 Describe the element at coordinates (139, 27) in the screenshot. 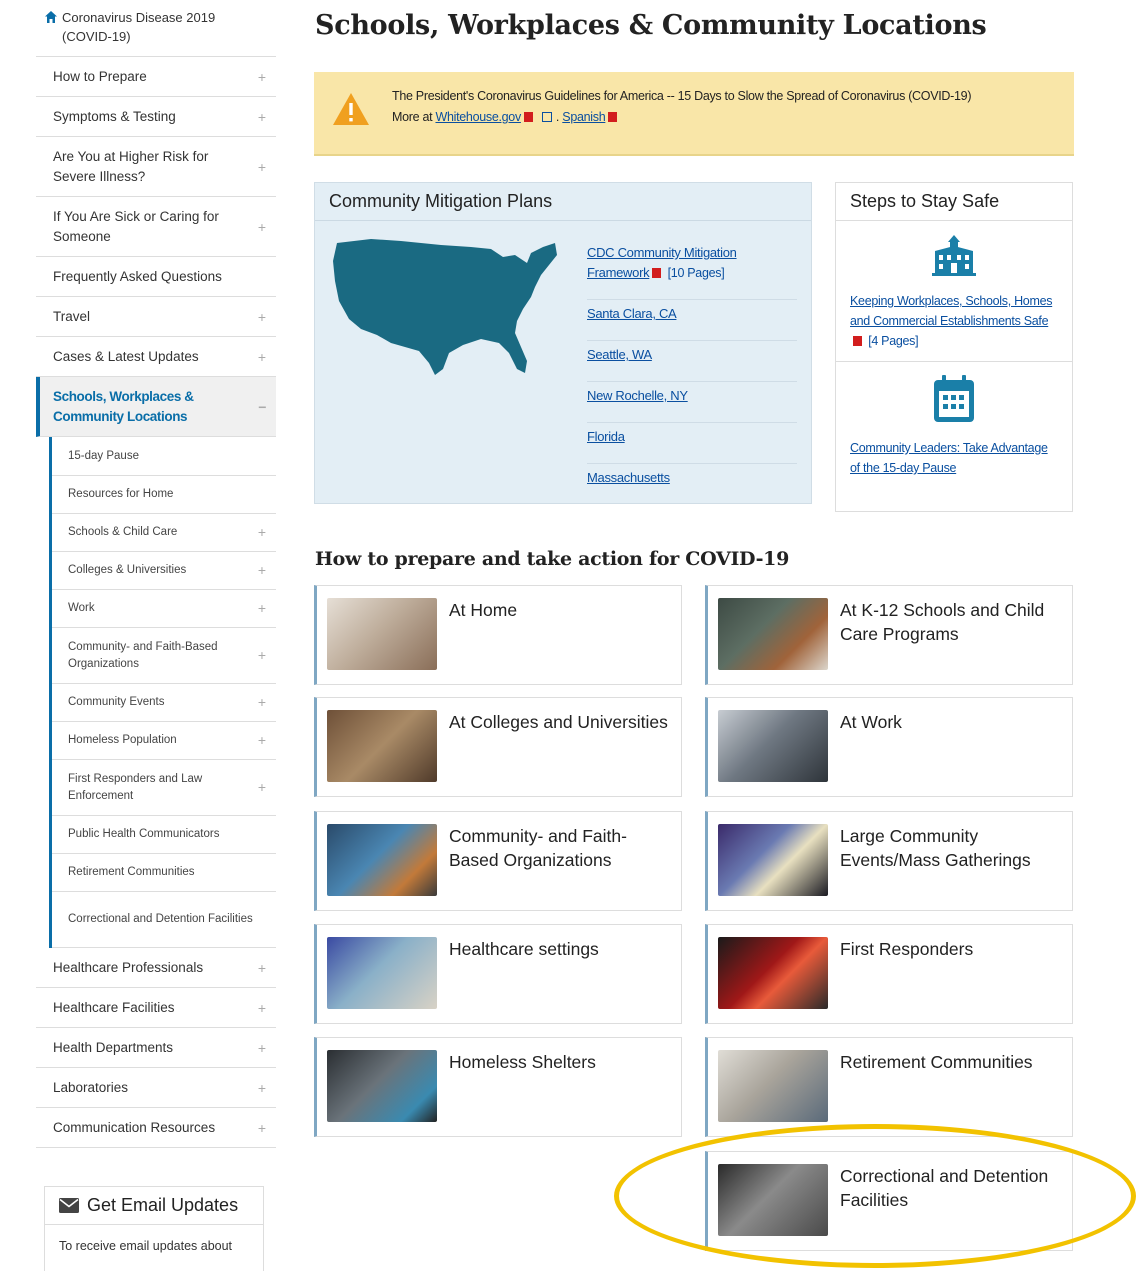

I see `sidebar-home-label: Coronavirus Disease 2019 (COVID-19)` at that location.